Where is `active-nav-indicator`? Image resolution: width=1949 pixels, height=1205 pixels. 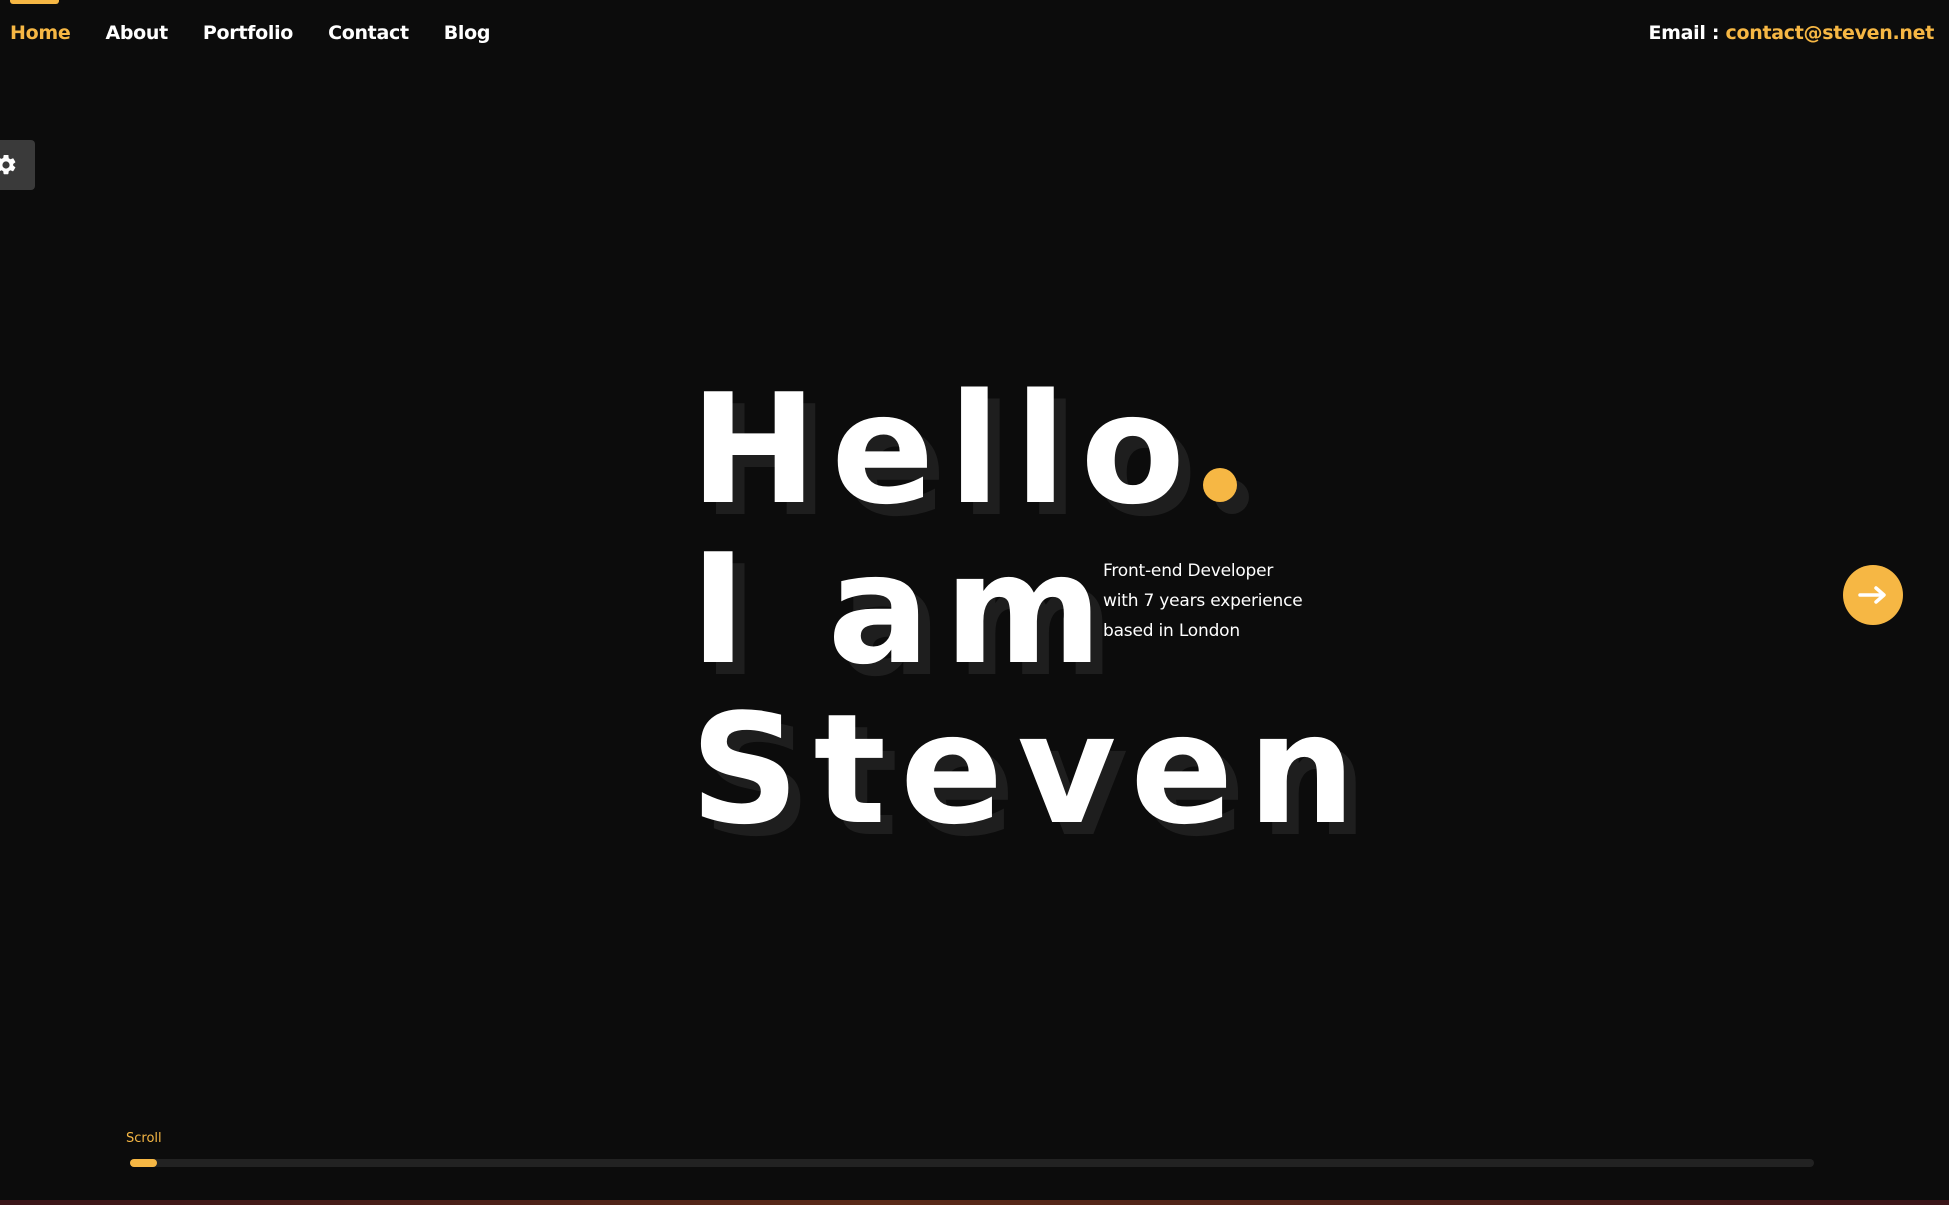
active-nav-indicator is located at coordinates (34, 2).